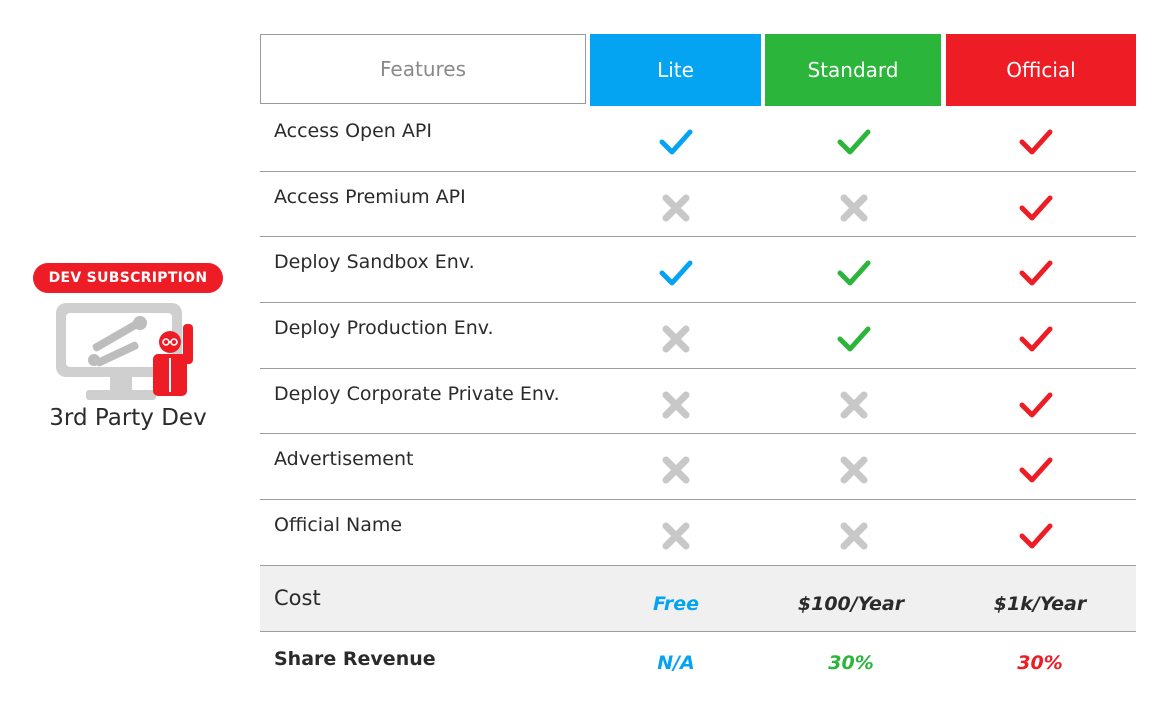 This screenshot has width=1160, height=720. Describe the element at coordinates (698, 139) in the screenshot. I see `table-row: Access Open API` at that location.